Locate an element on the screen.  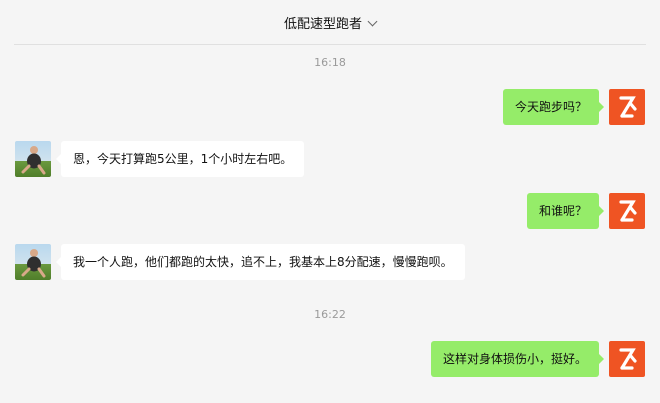
chat-title: 低配速型跑者 is located at coordinates (322, 24).